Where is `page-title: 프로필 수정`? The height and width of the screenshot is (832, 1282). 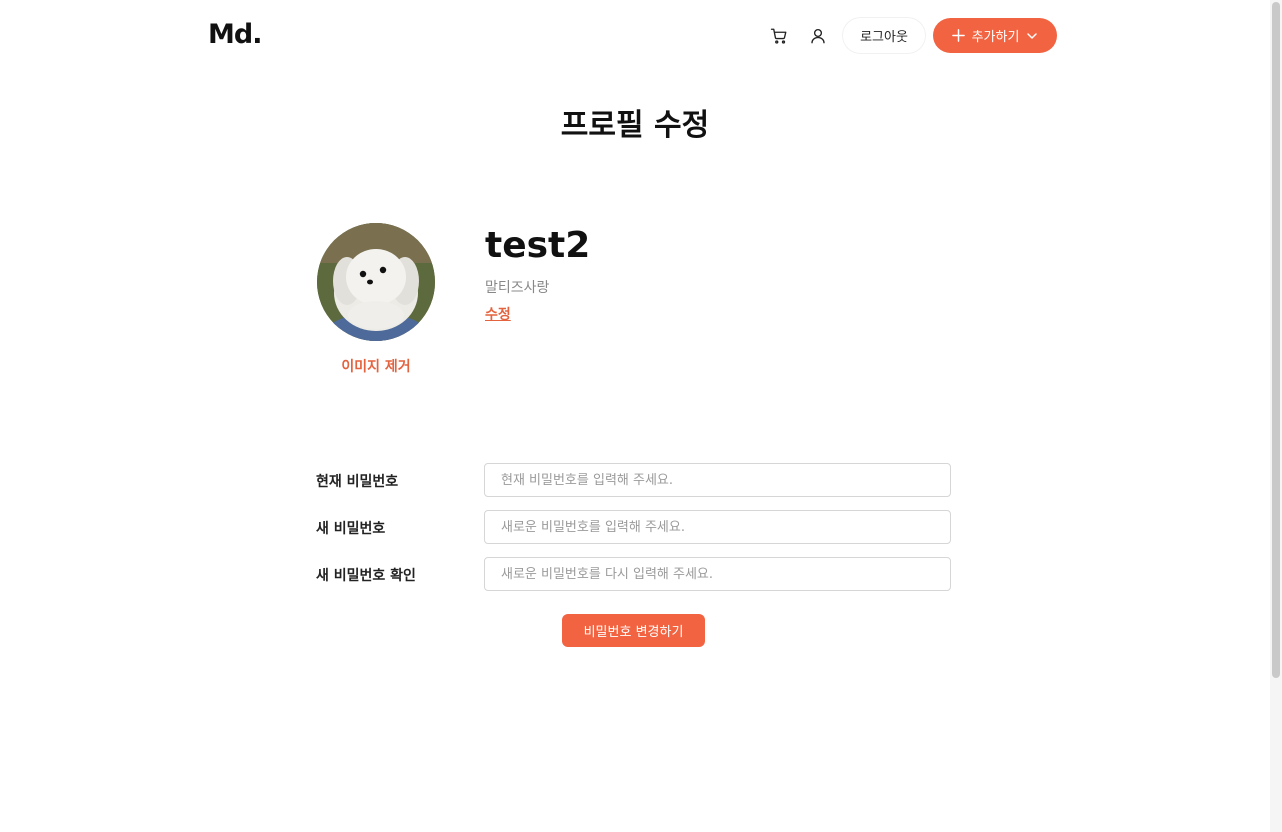
page-title: 프로필 수정 is located at coordinates (635, 125).